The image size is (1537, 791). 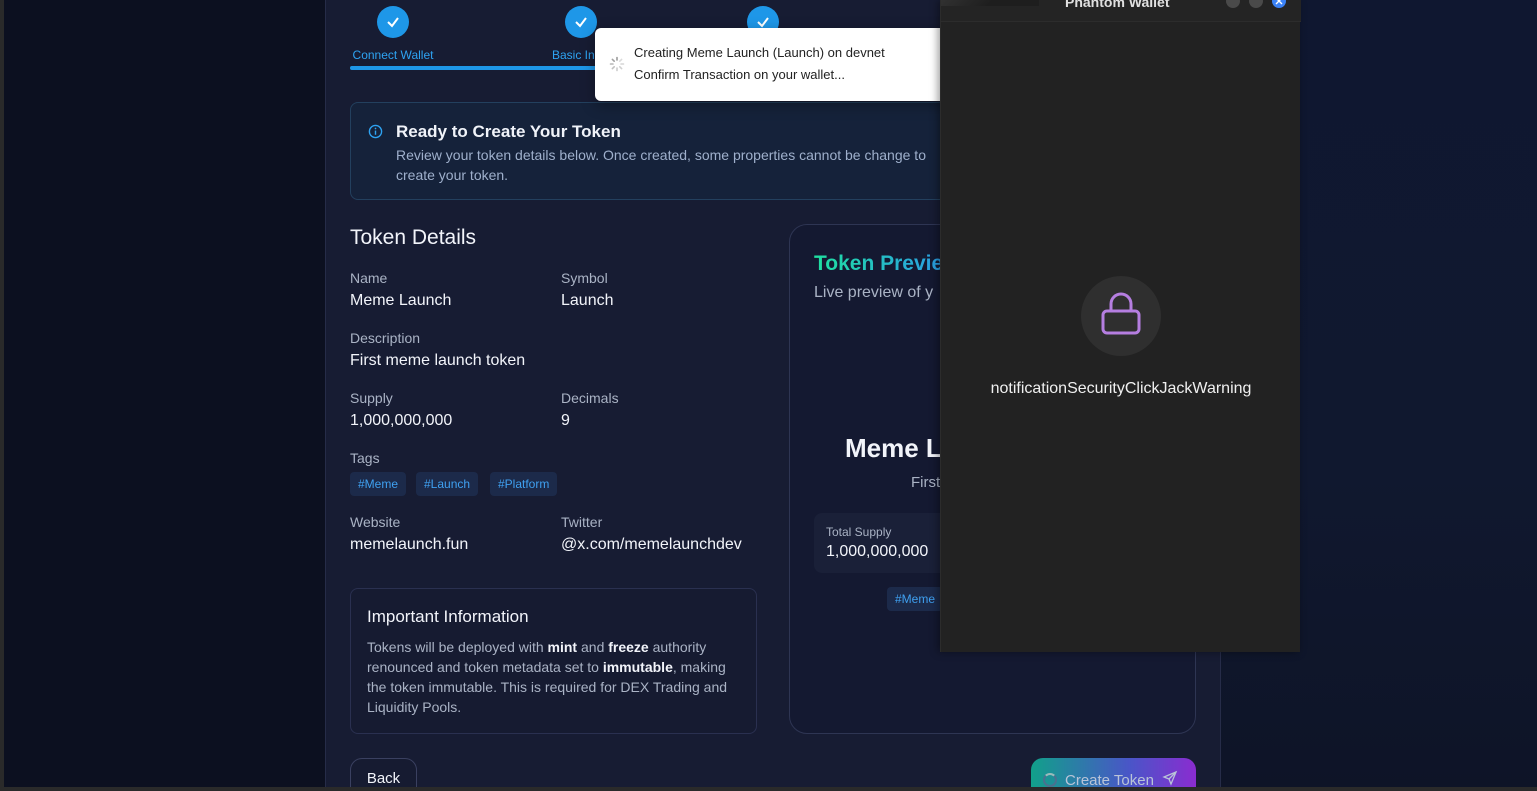 I want to click on toast-line-1: Creating Meme Launch (Launch) on devnet, so click(x=759, y=52).